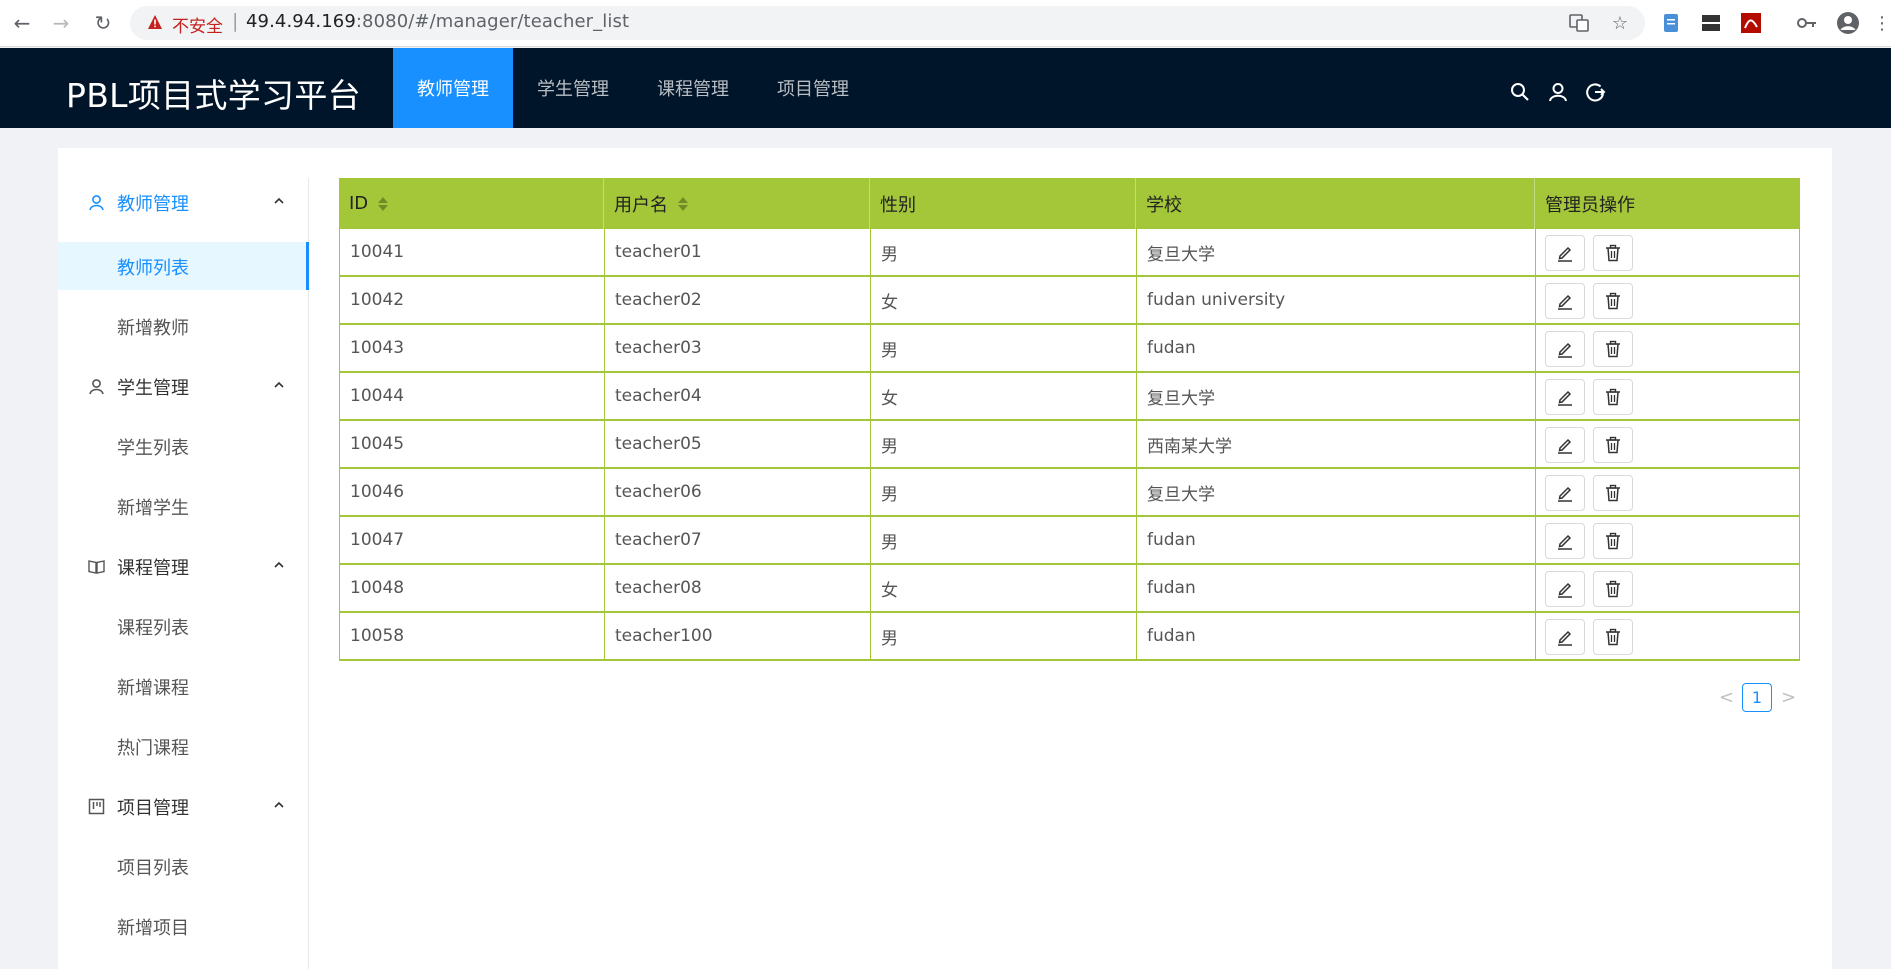 This screenshot has width=1891, height=969. Describe the element at coordinates (1711, 23) in the screenshot. I see `gitzip-icon` at that location.